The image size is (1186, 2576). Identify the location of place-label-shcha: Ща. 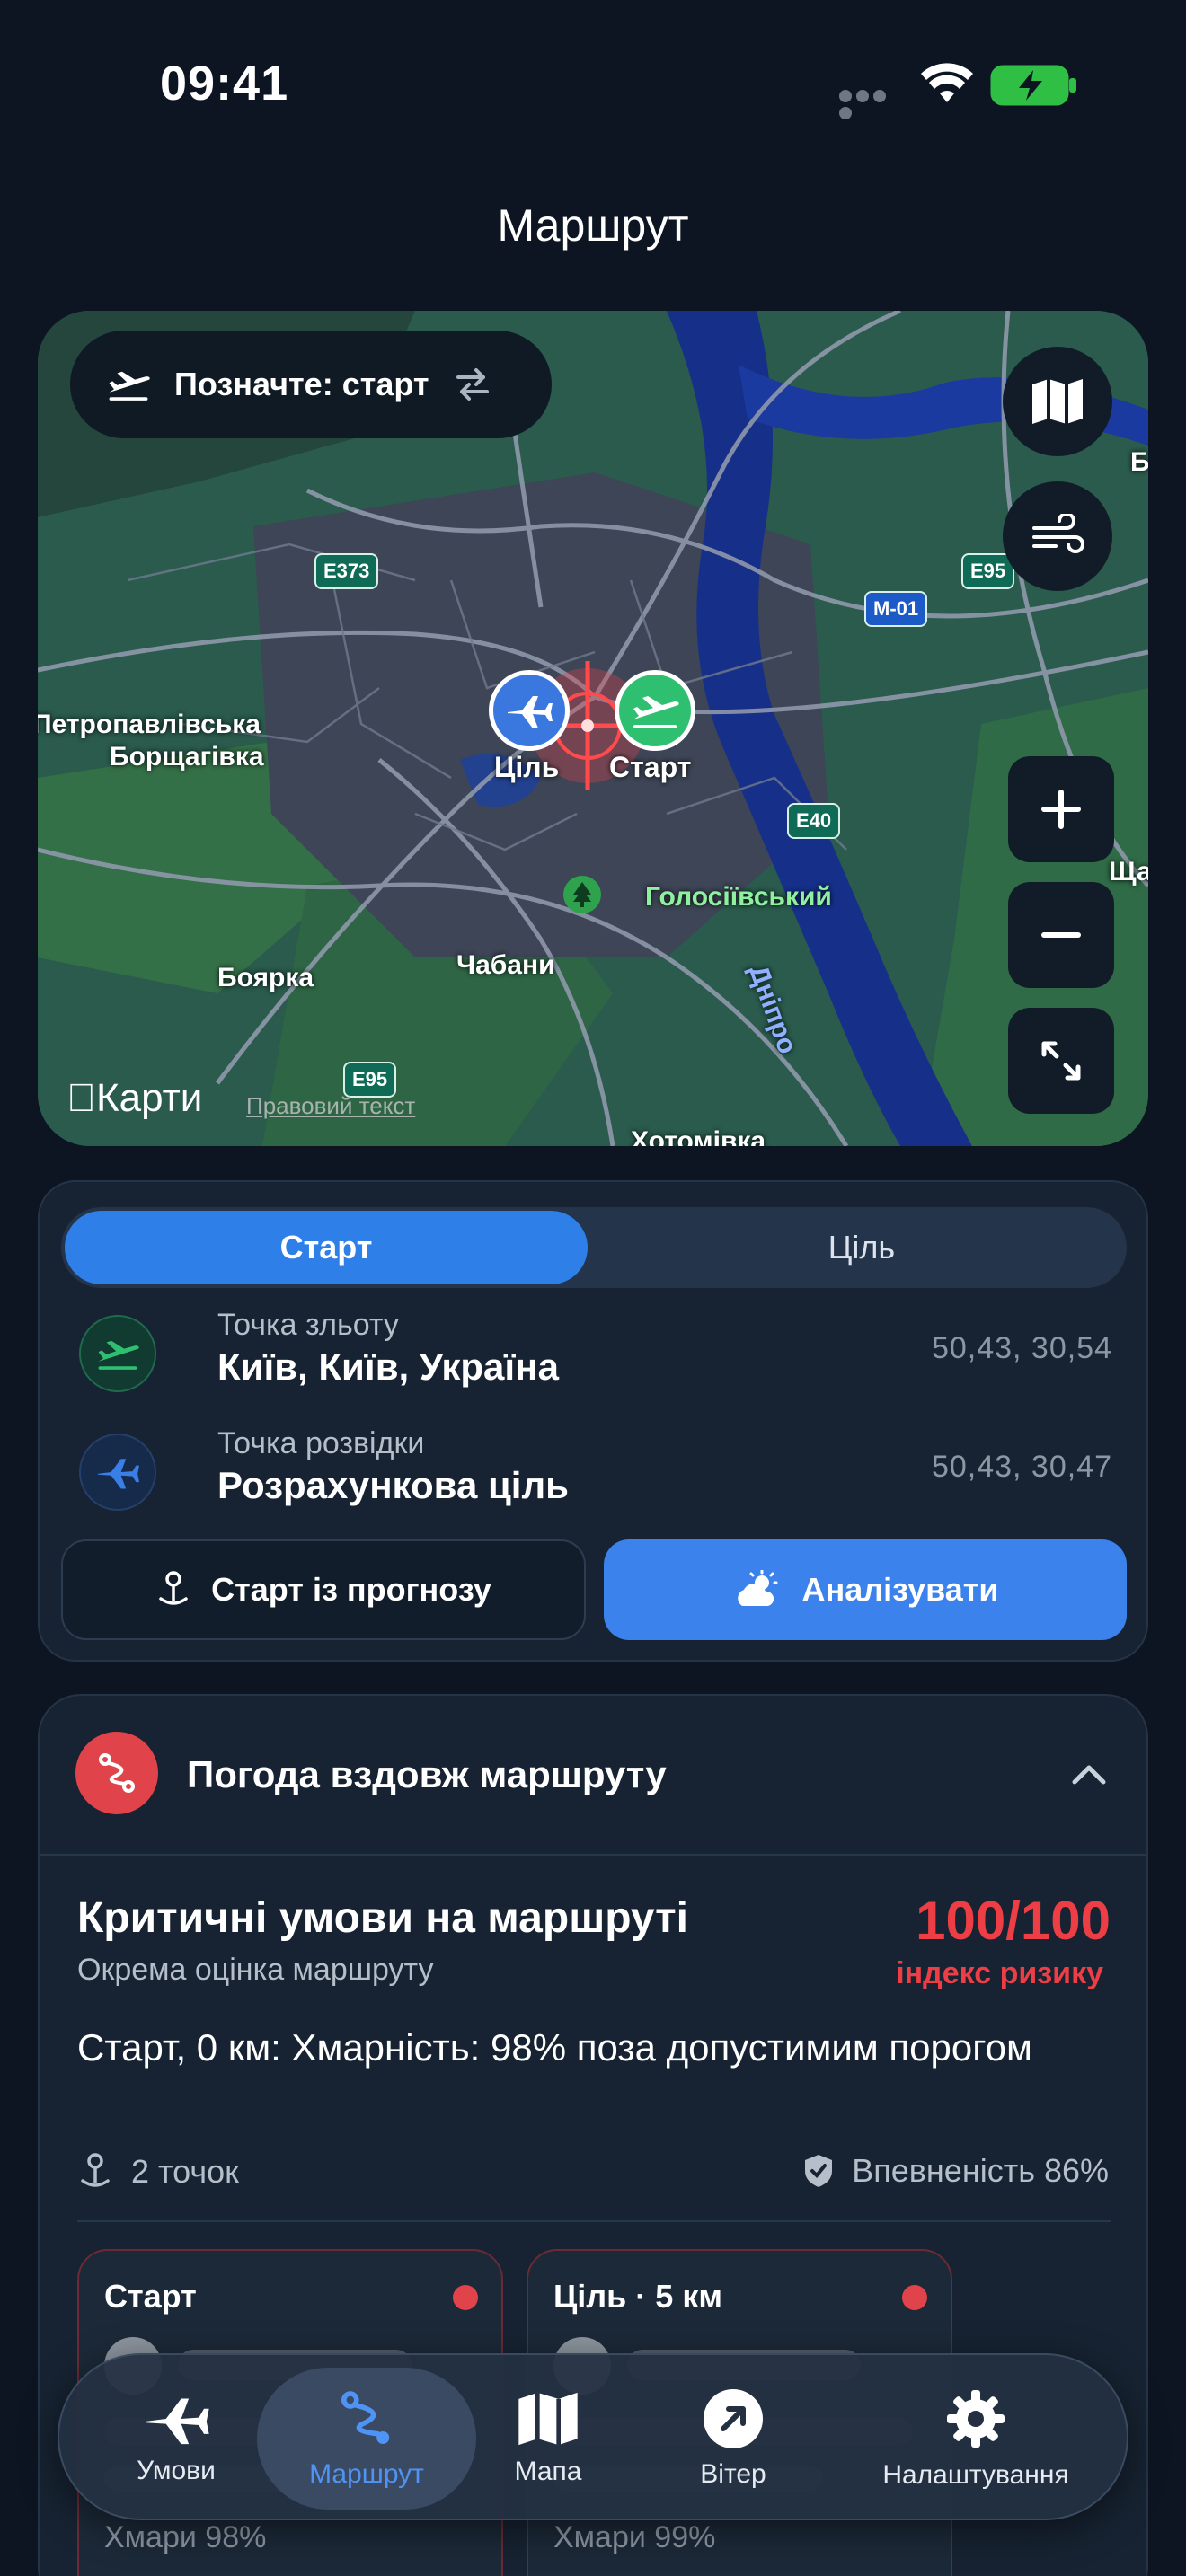
(1128, 872).